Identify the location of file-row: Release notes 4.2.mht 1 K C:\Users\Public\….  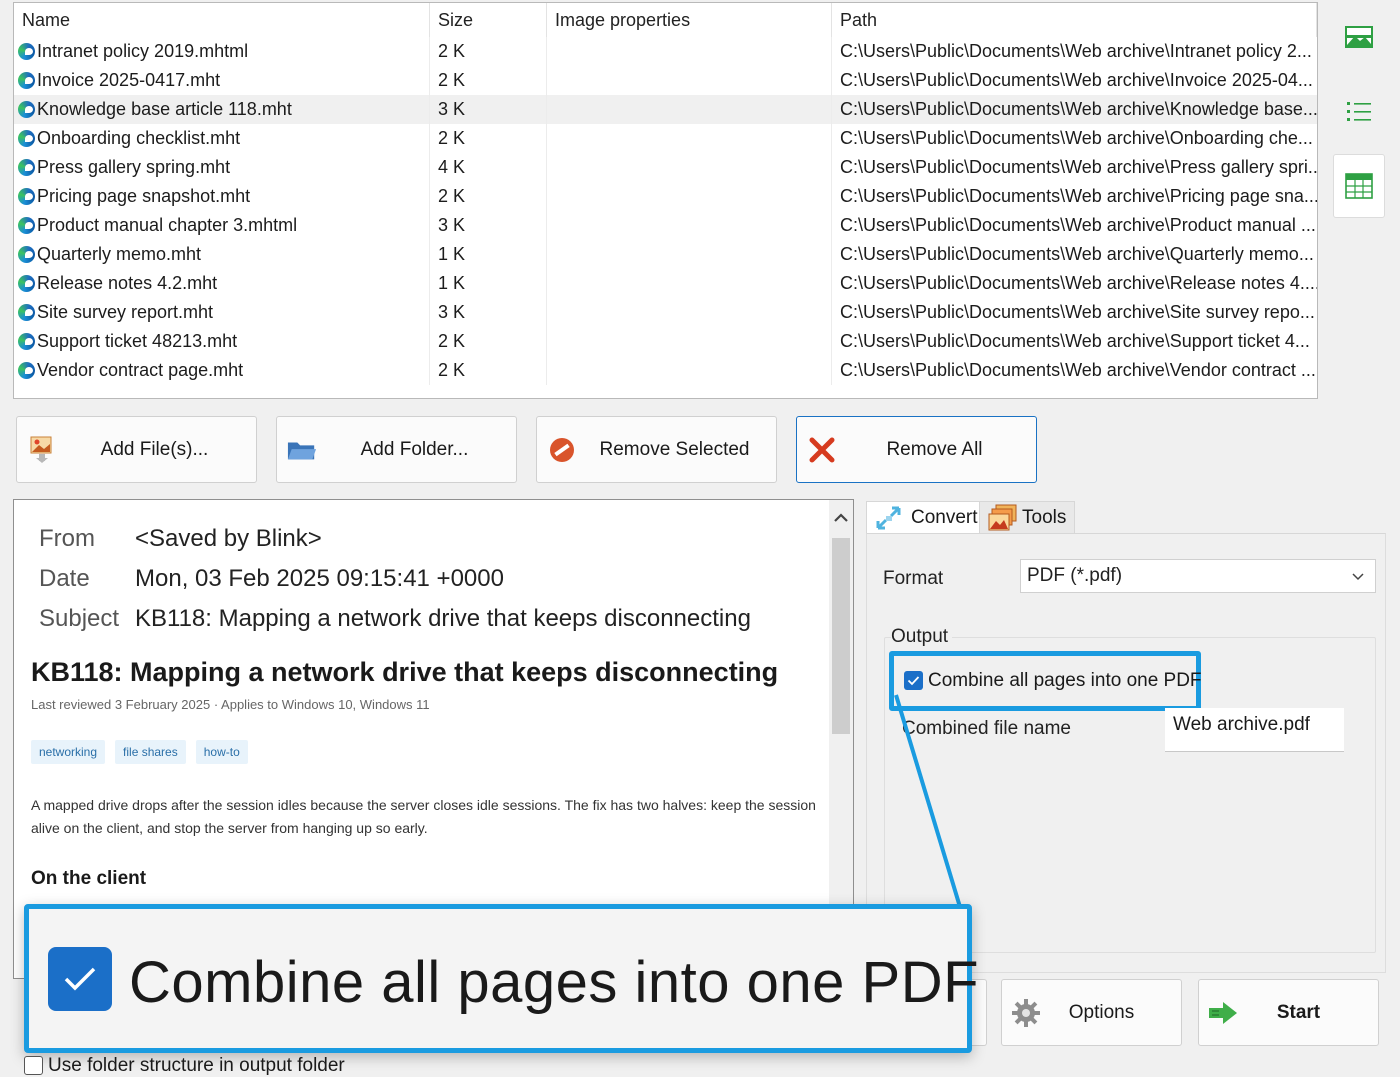
(665, 283).